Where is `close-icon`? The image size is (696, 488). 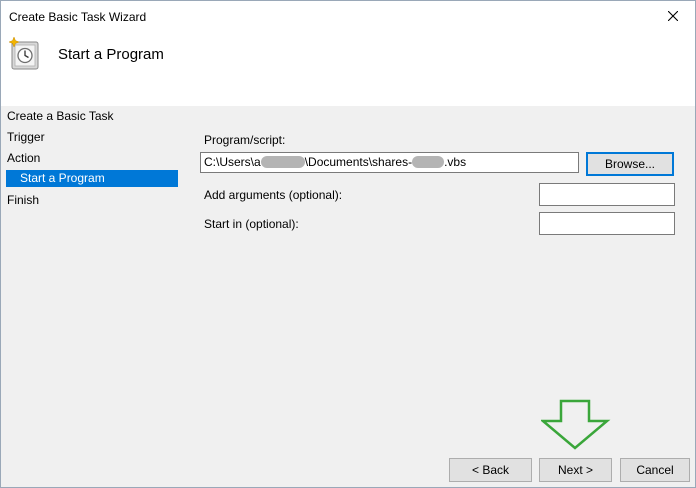
close-icon is located at coordinates (673, 16).